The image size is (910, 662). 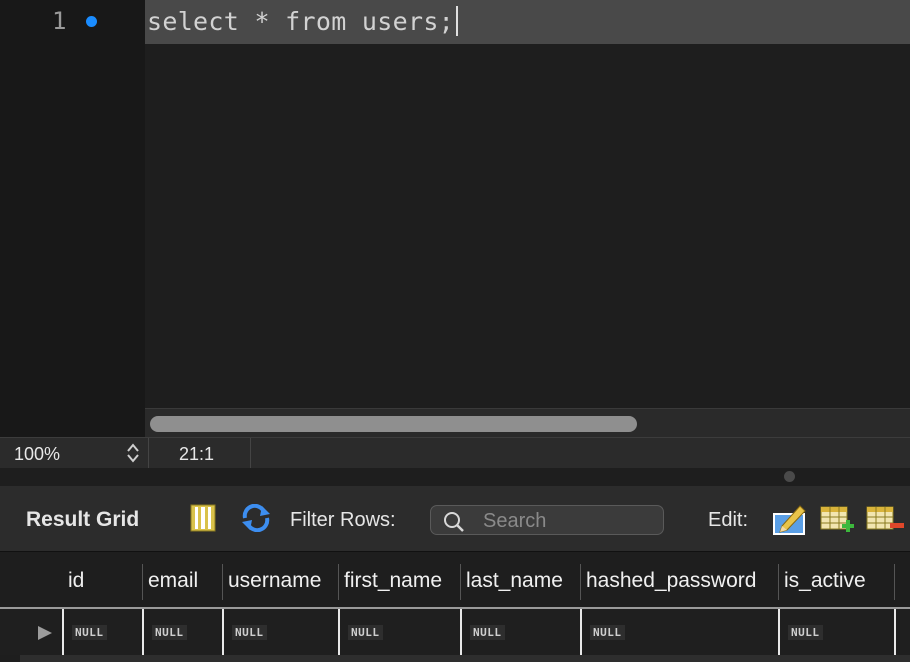 I want to click on column-header-username: username, so click(x=274, y=581).